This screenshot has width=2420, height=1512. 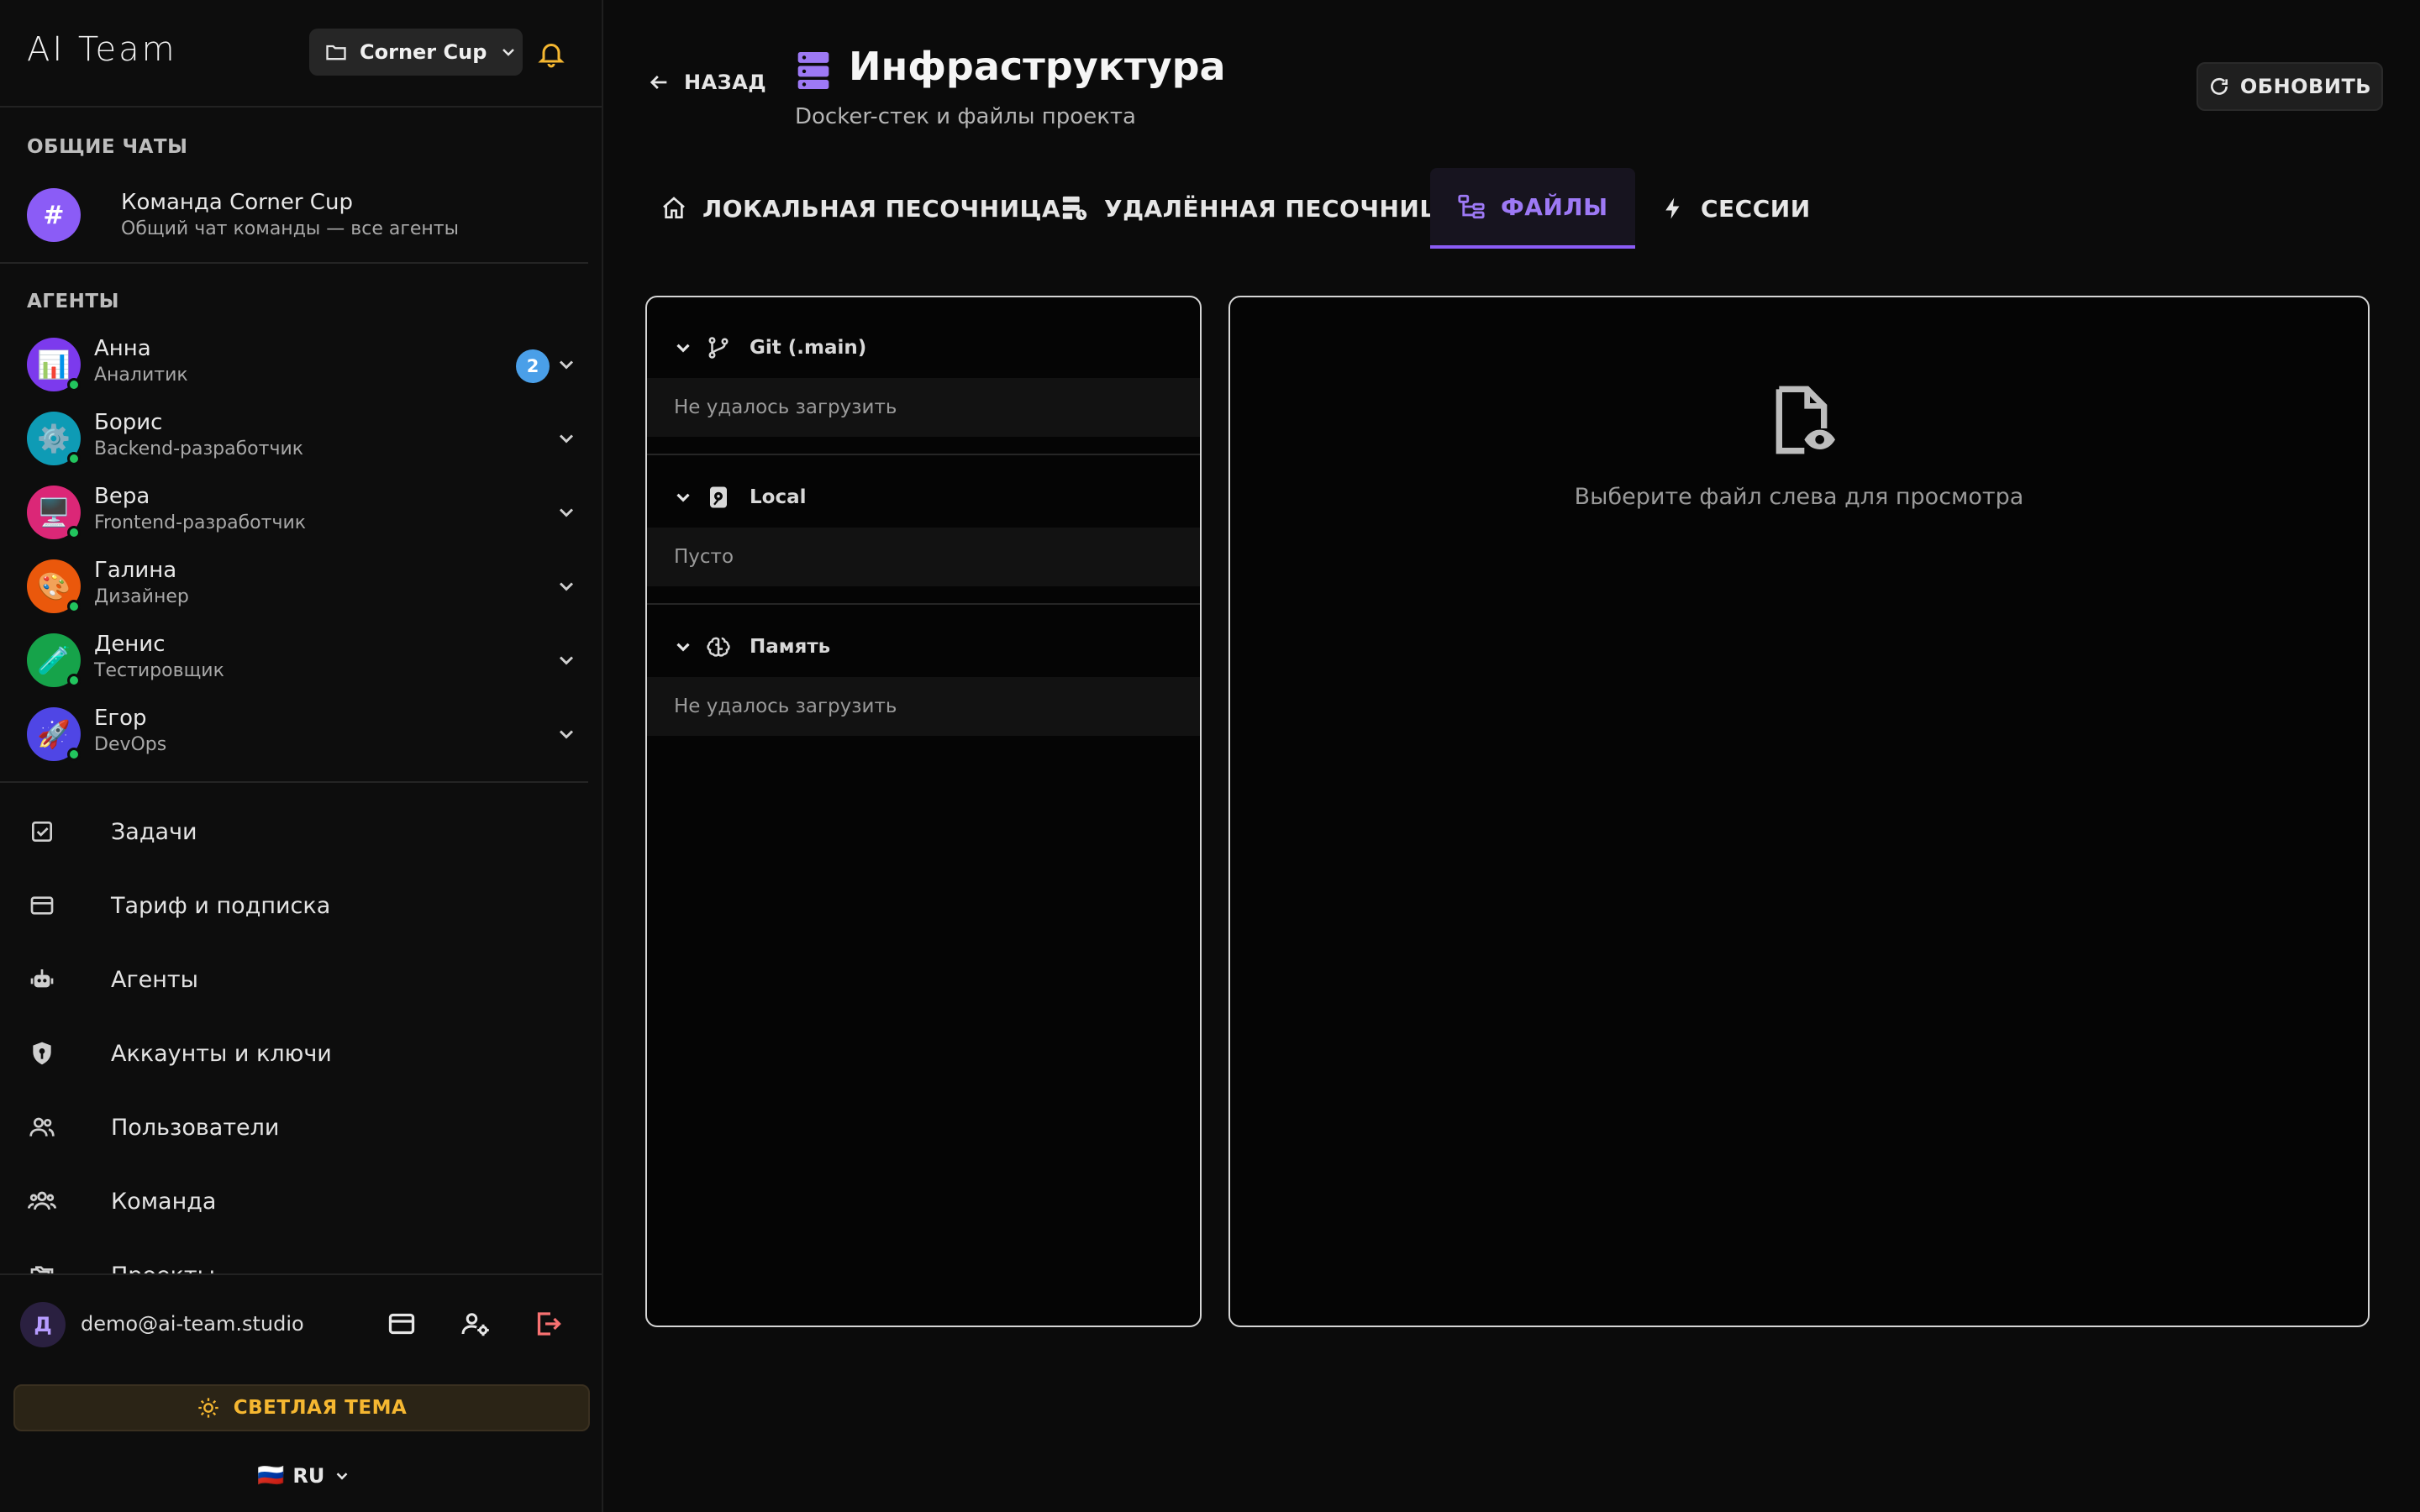 I want to click on home-icon, so click(x=673, y=208).